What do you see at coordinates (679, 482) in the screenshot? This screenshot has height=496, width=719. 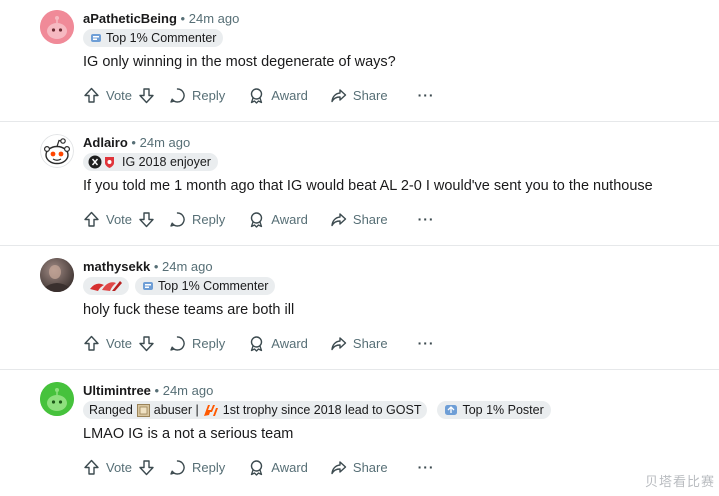 I see `watermark: 贝塔看比赛` at bounding box center [679, 482].